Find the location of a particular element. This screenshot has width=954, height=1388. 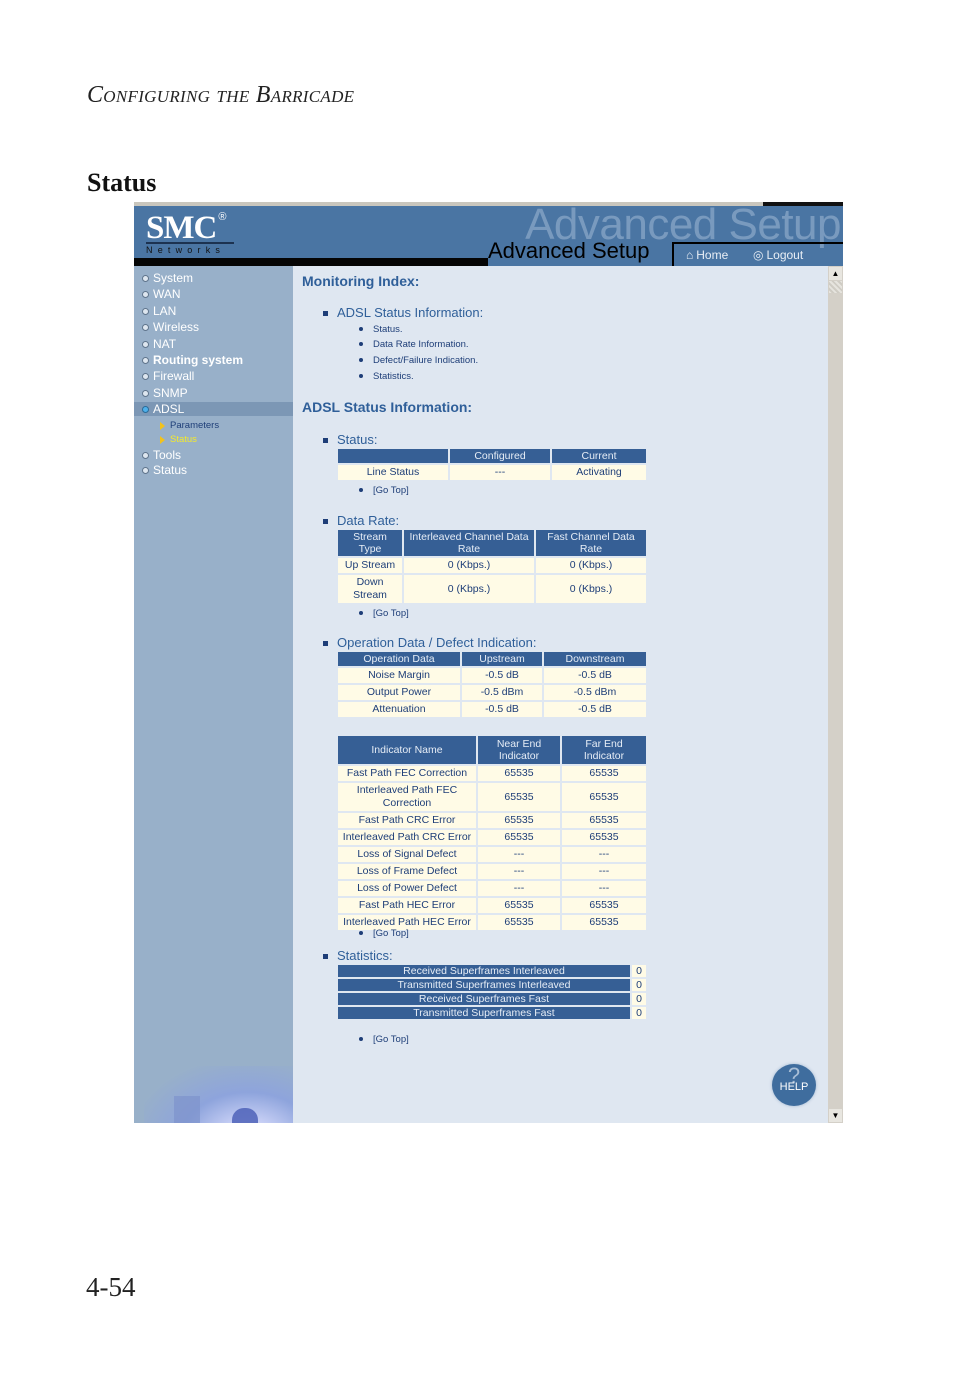

arrow-icon is located at coordinates (162, 439).